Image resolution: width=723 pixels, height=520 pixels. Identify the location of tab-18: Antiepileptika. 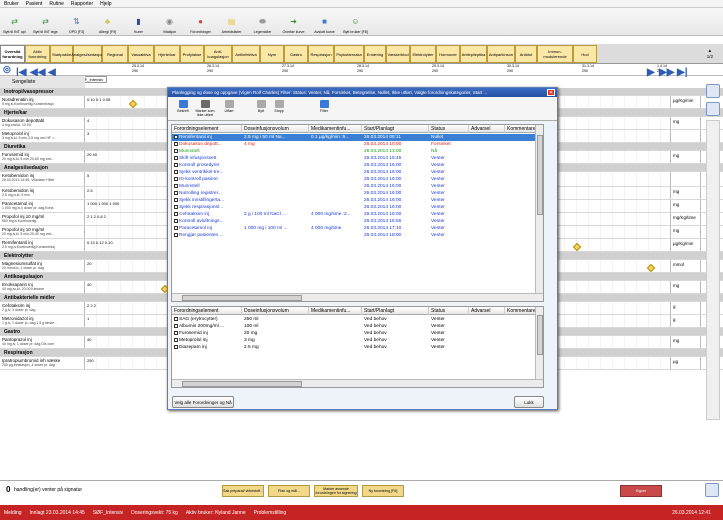
(473, 54).